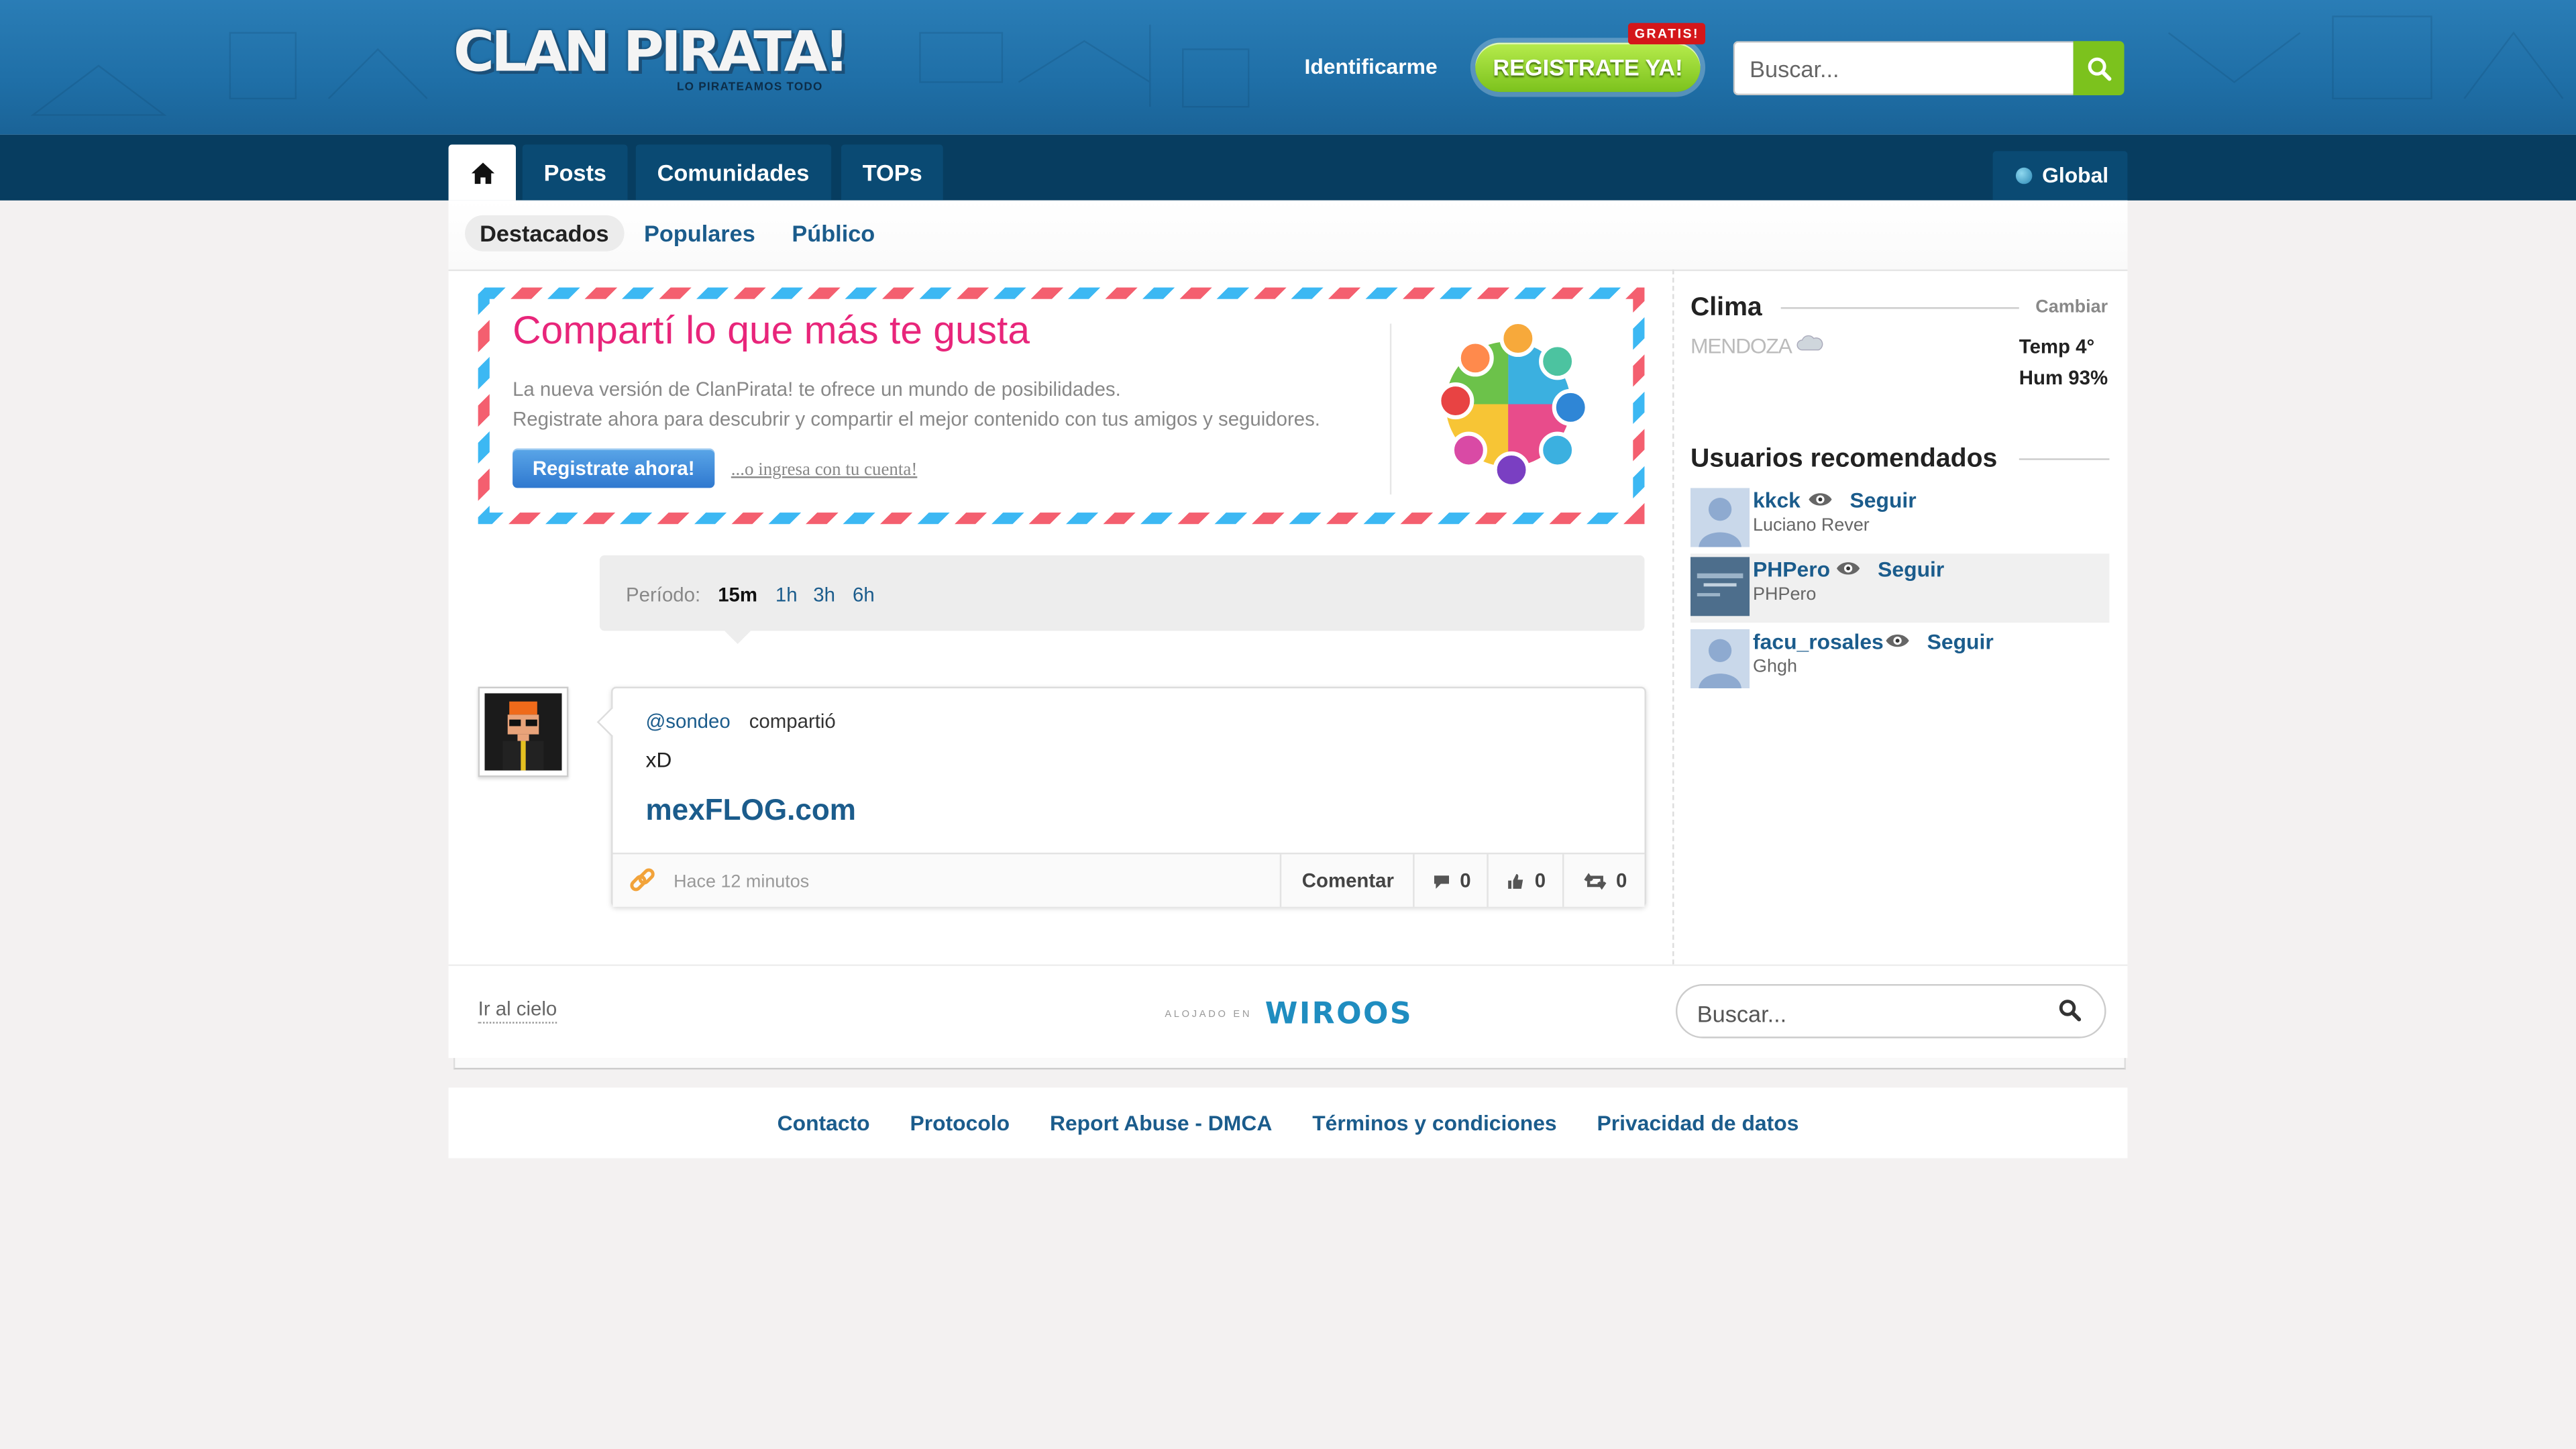 The height and width of the screenshot is (1449, 2576). I want to click on period-filter: Período: 15m 1h 3h 6h, so click(1122, 600).